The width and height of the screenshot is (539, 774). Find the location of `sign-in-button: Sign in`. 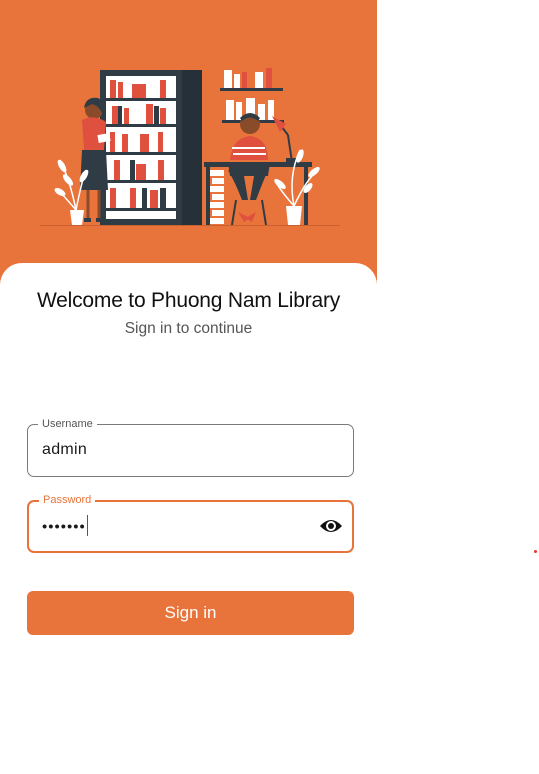

sign-in-button: Sign in is located at coordinates (190, 613).